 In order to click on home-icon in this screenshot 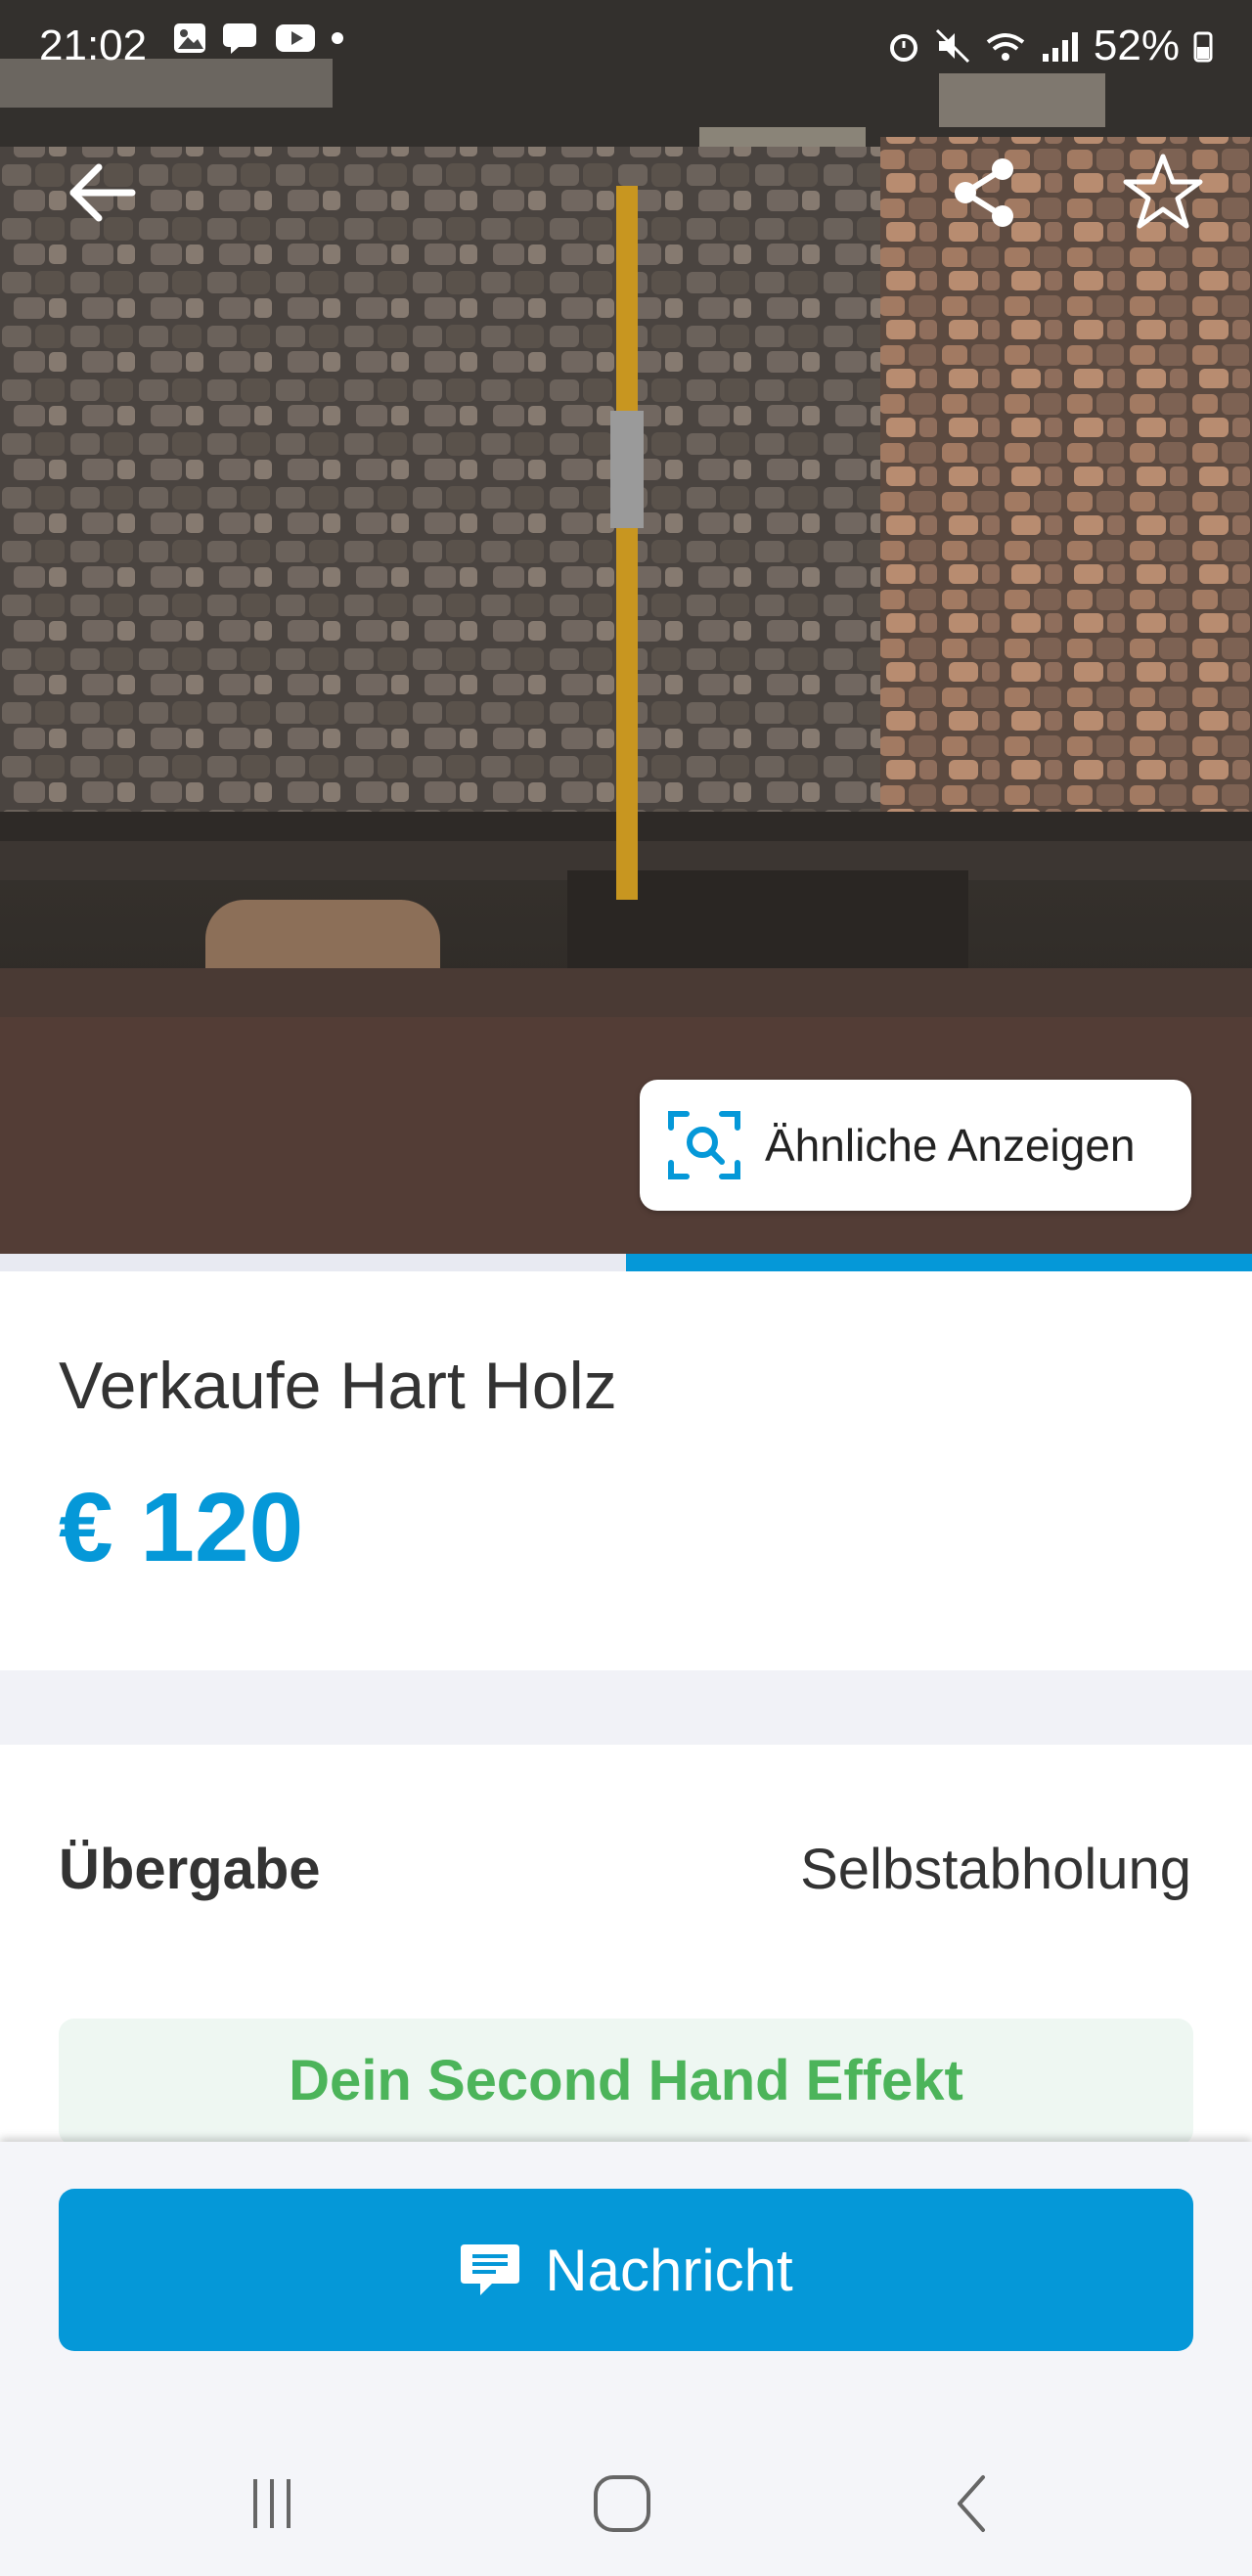, I will do `click(622, 2504)`.